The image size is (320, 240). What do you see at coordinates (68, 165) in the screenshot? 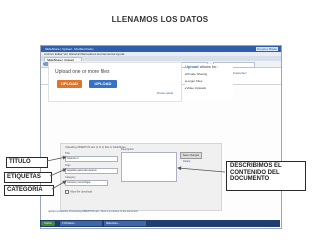
I see `tags-label: Tags` at bounding box center [68, 165].